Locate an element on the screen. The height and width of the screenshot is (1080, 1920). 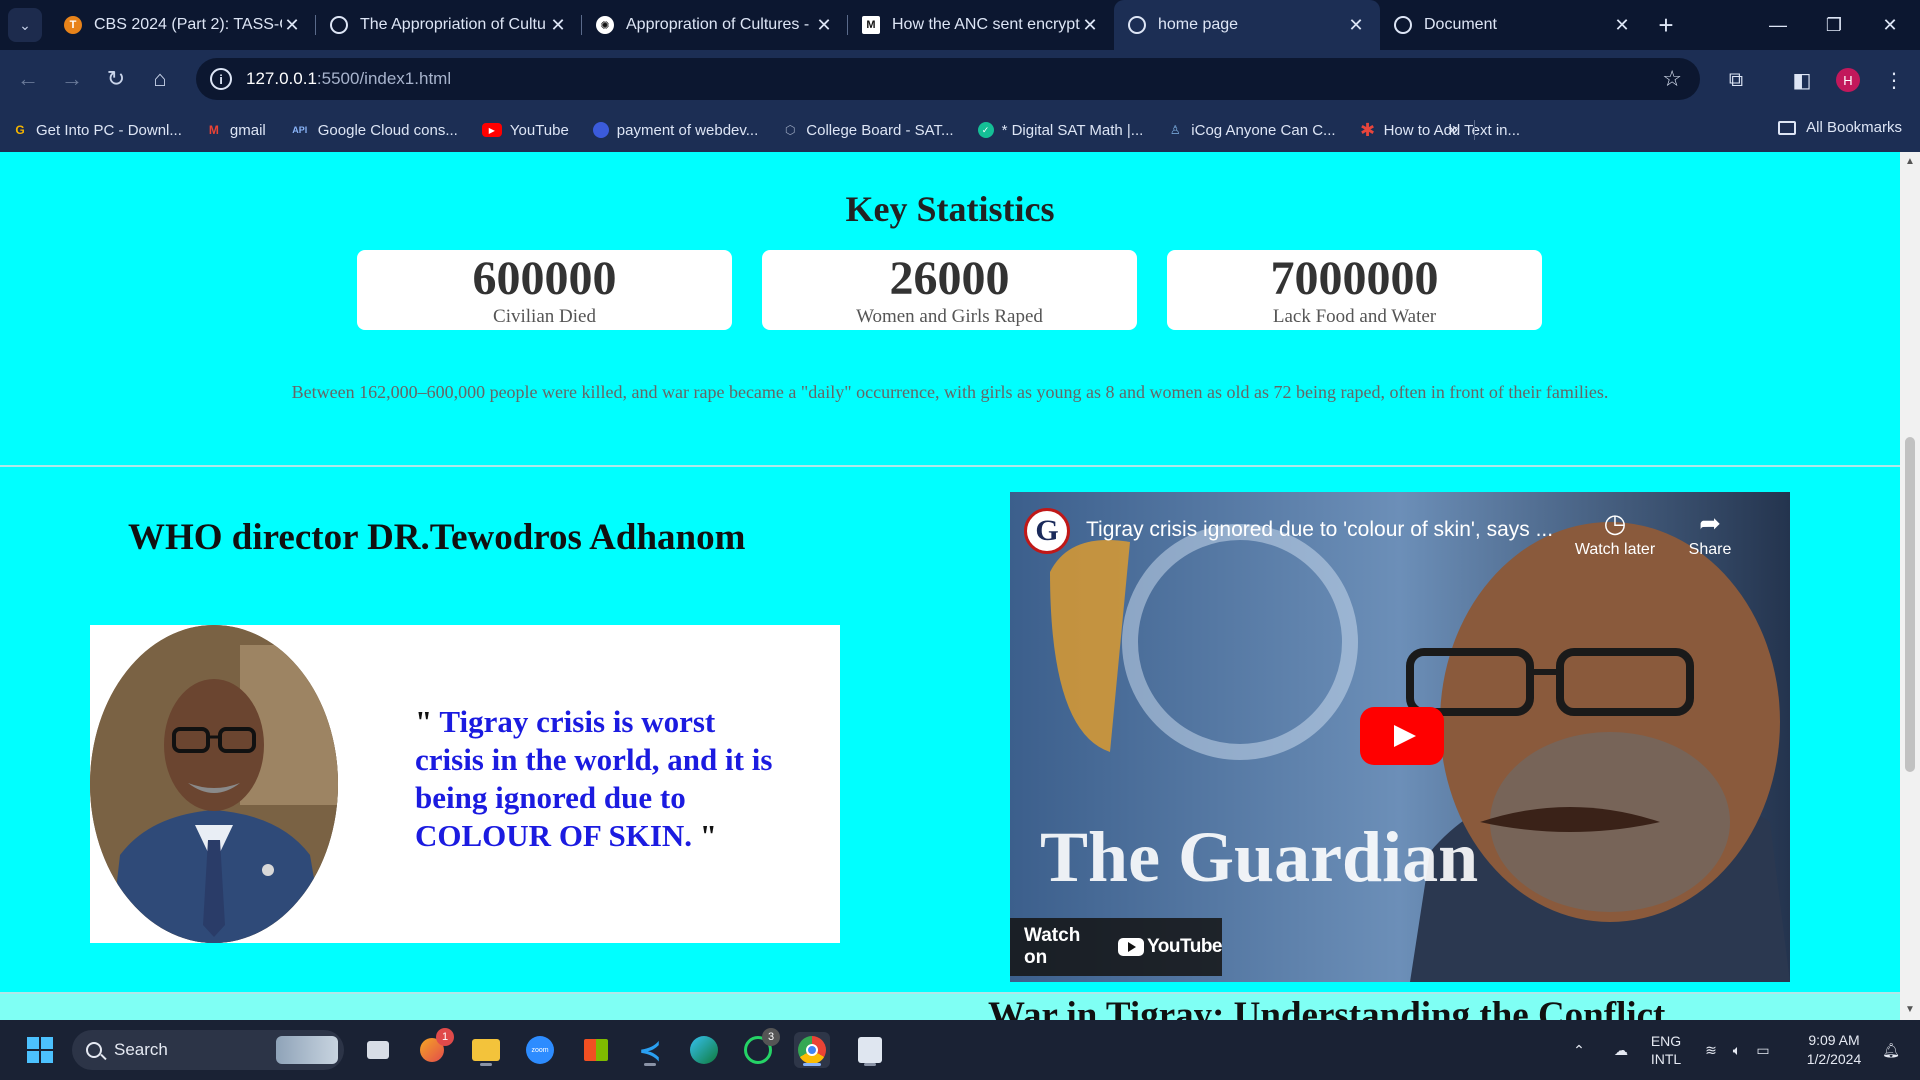
all-bookmarks-button: All Bookmarks is located at coordinates (1840, 127).